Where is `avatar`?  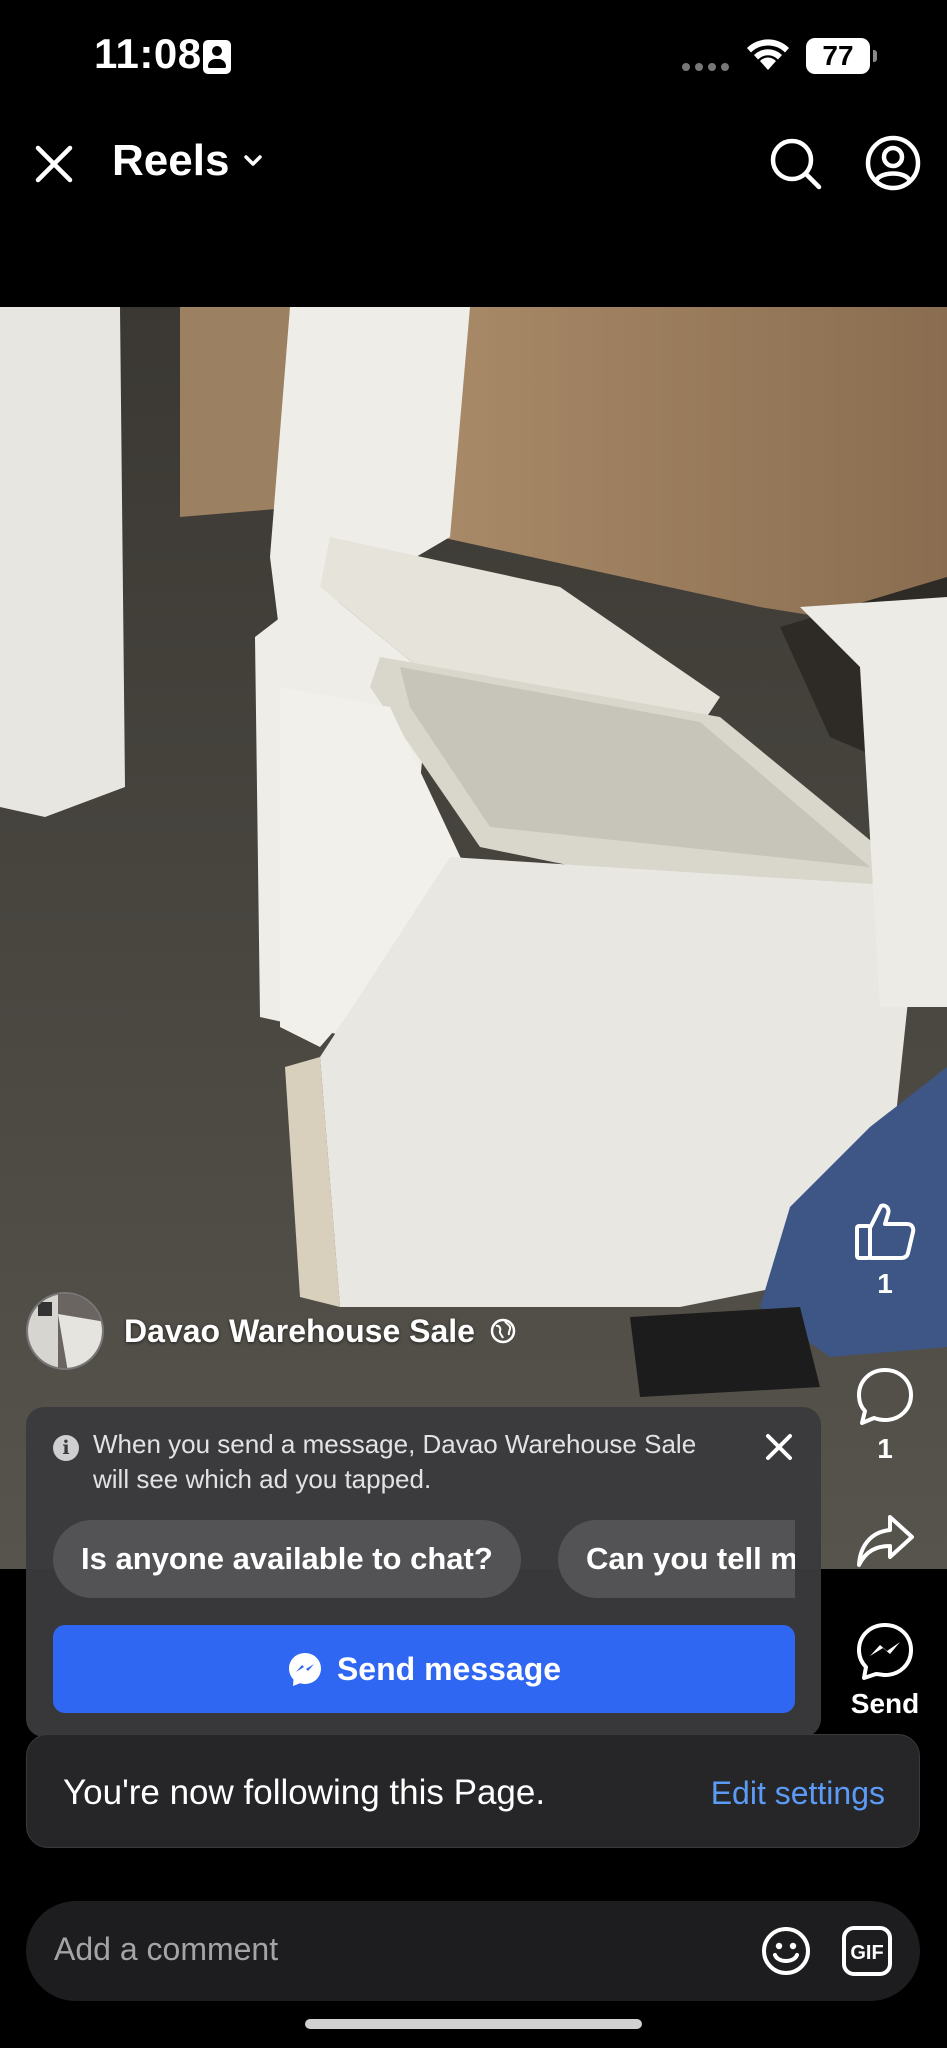
avatar is located at coordinates (65, 1331).